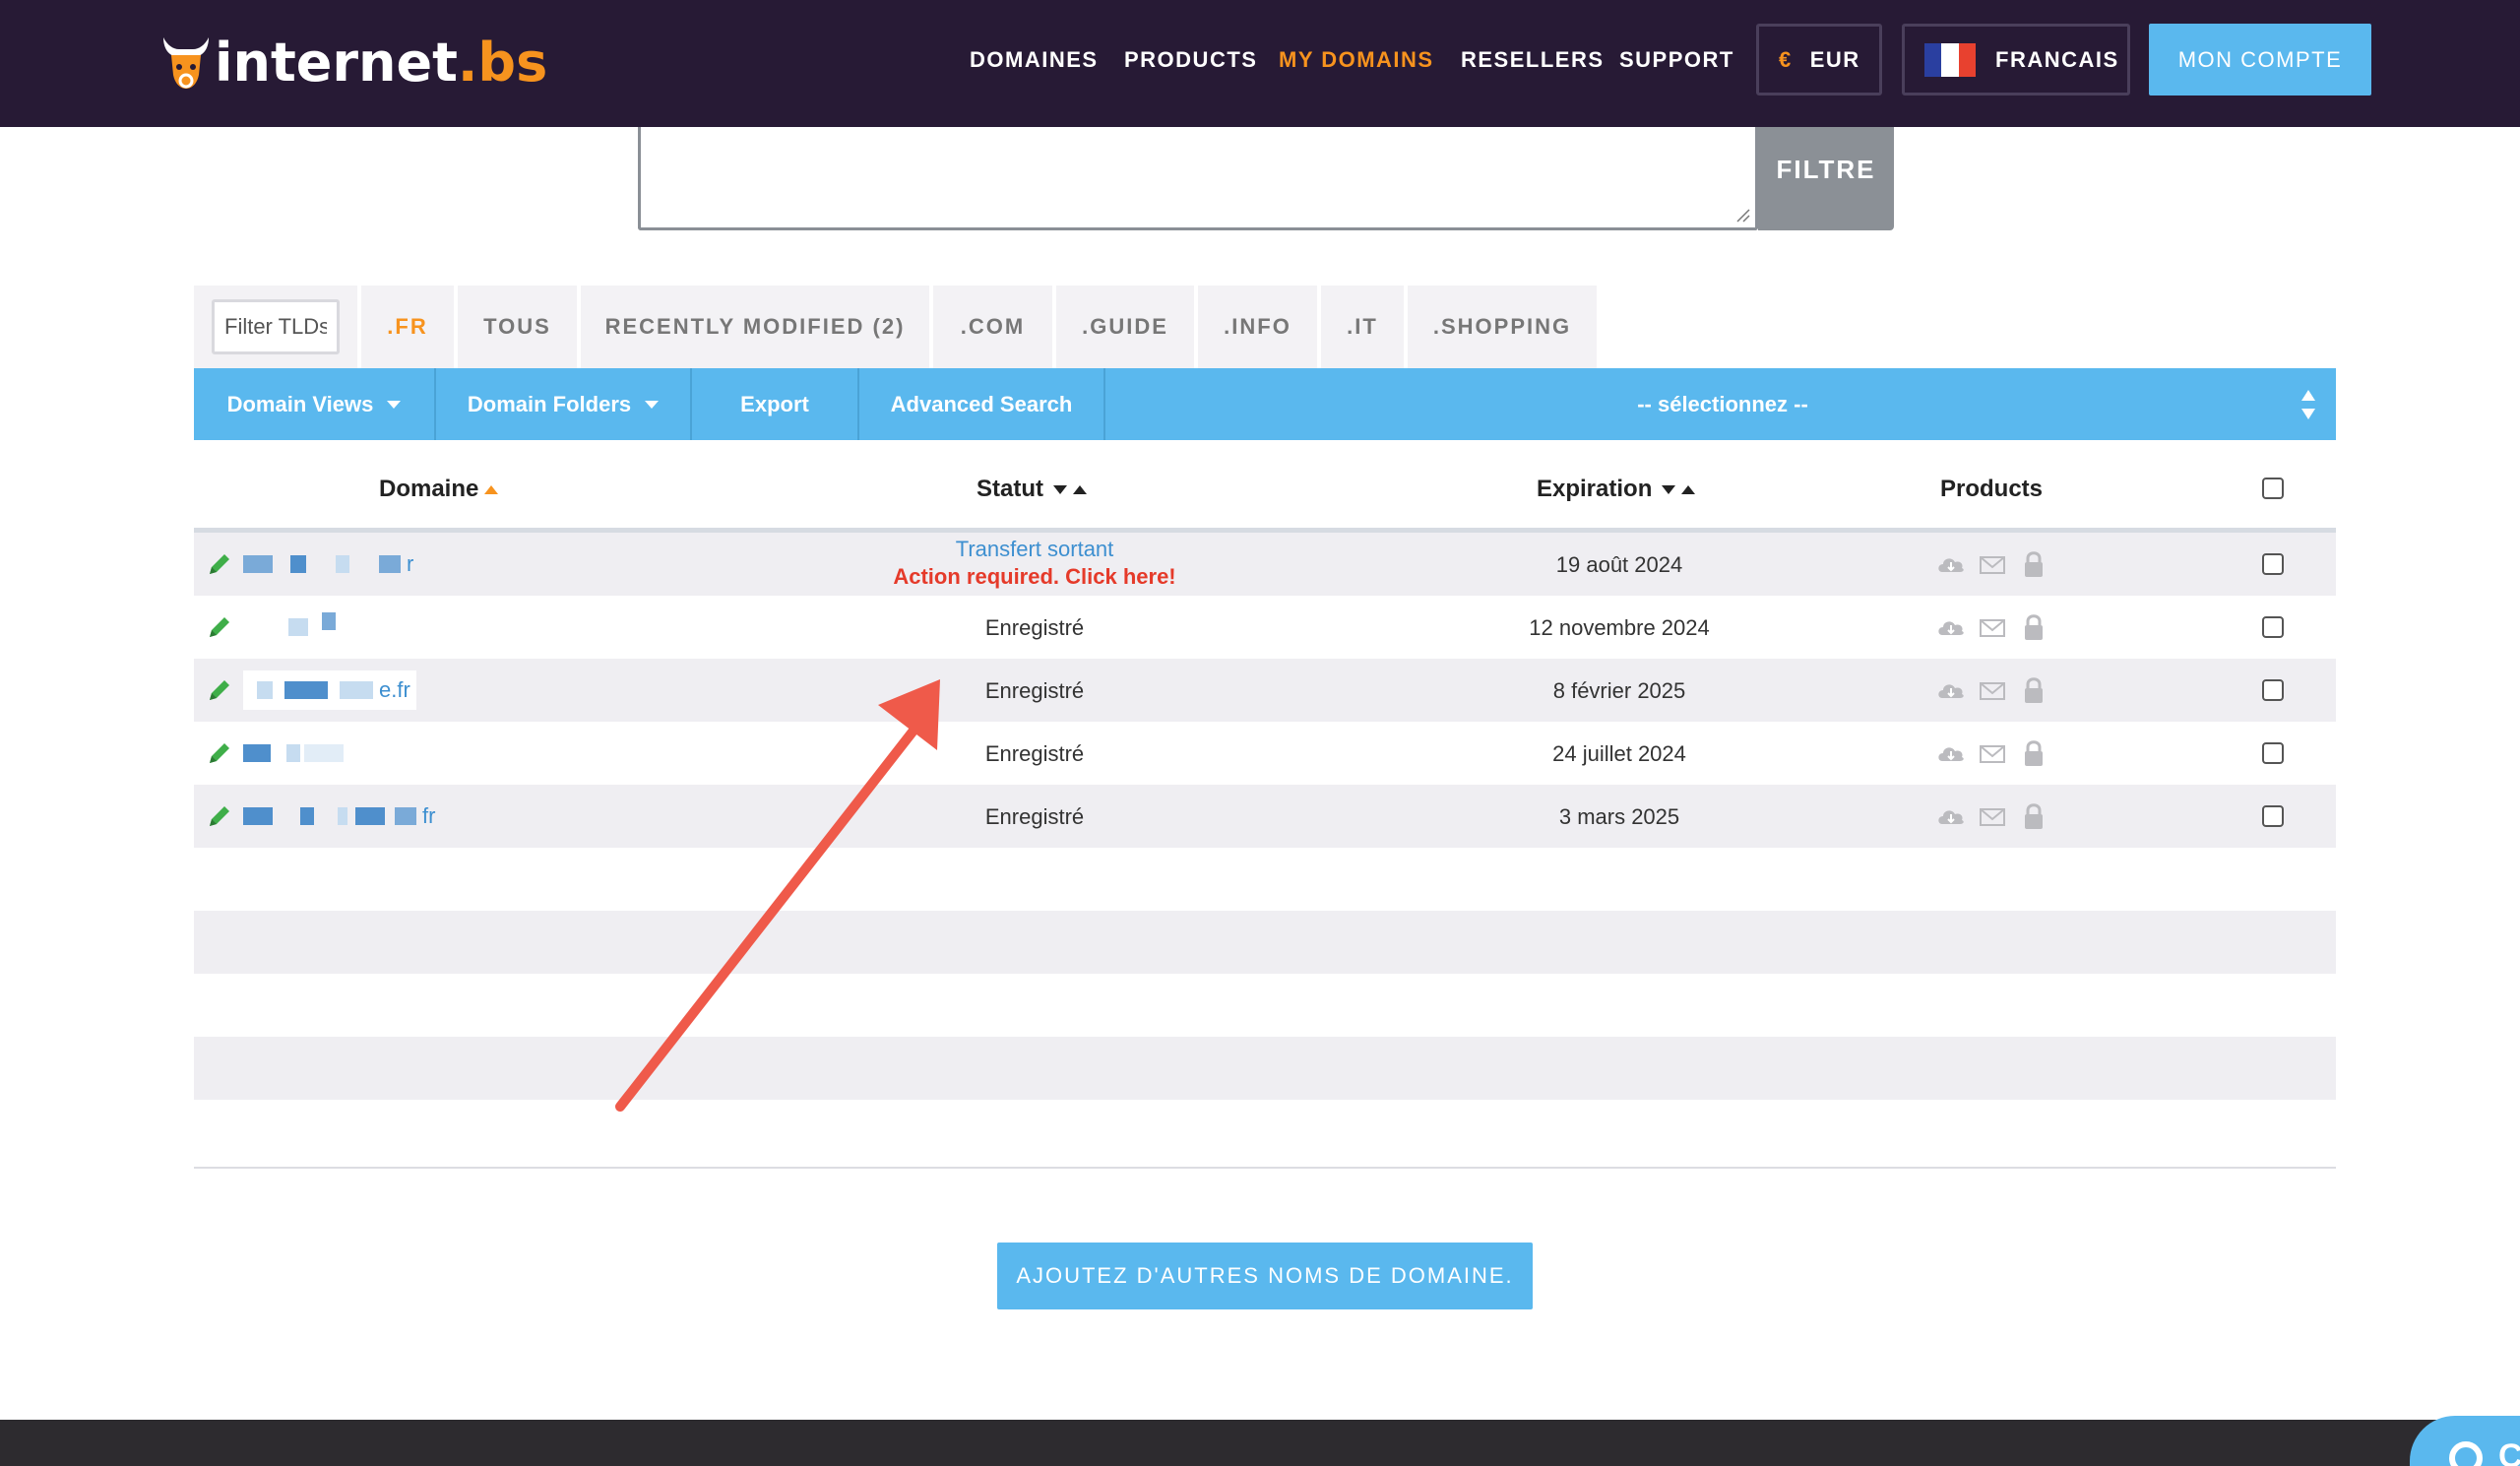  I want to click on tab-tous: TOUS, so click(517, 327).